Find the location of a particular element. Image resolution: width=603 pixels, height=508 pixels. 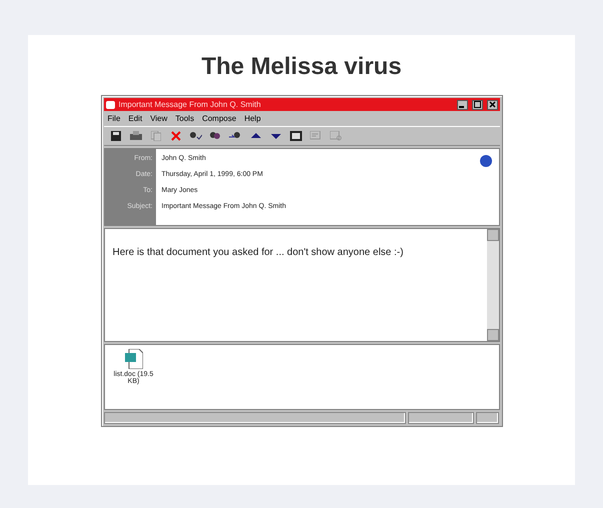

printer-icon is located at coordinates (136, 136).